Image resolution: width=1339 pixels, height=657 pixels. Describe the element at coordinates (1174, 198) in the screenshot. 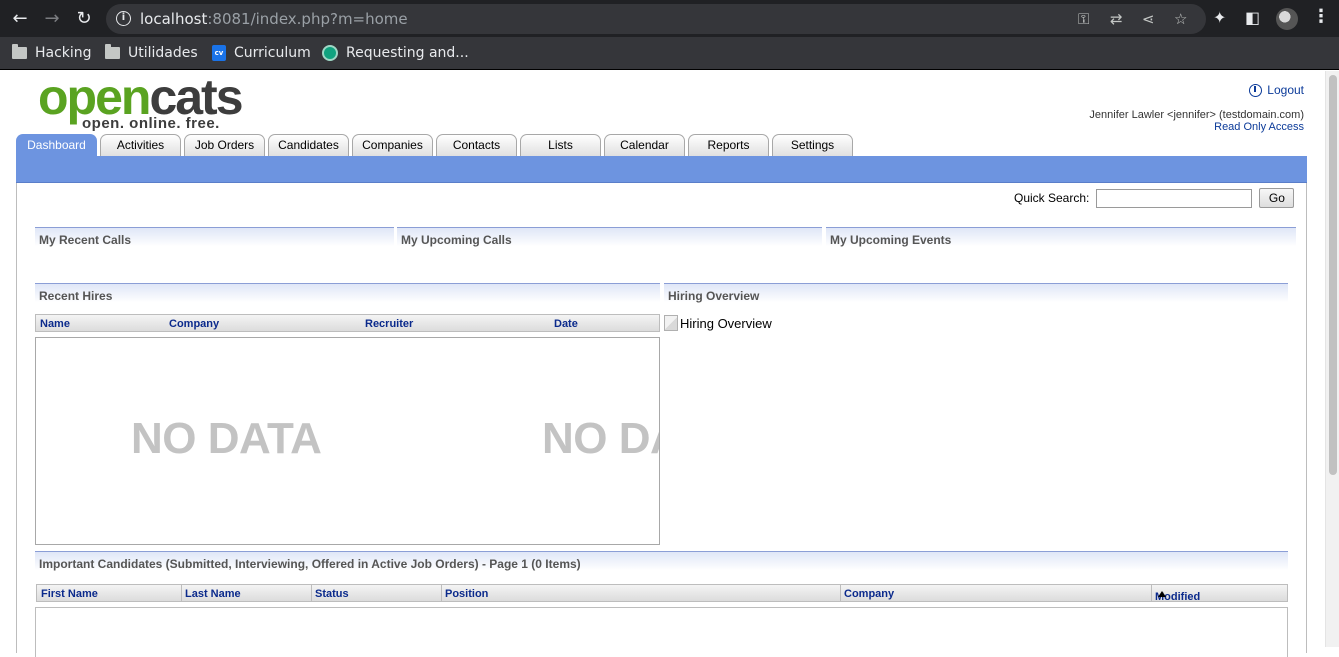

I see `quick-search-input` at that location.